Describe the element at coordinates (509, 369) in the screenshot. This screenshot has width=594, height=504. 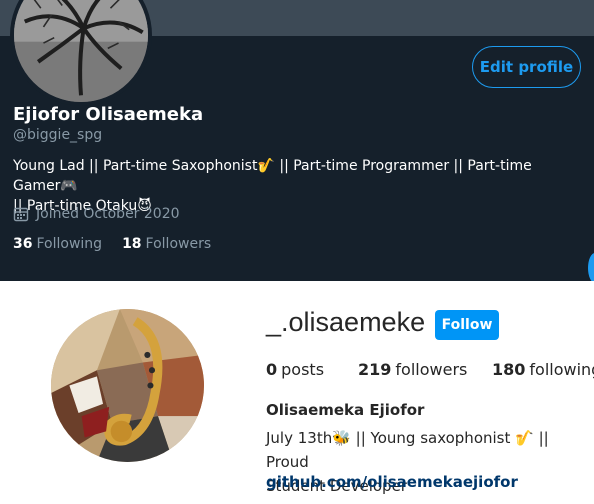
I see `ig-following-count: 180` at that location.